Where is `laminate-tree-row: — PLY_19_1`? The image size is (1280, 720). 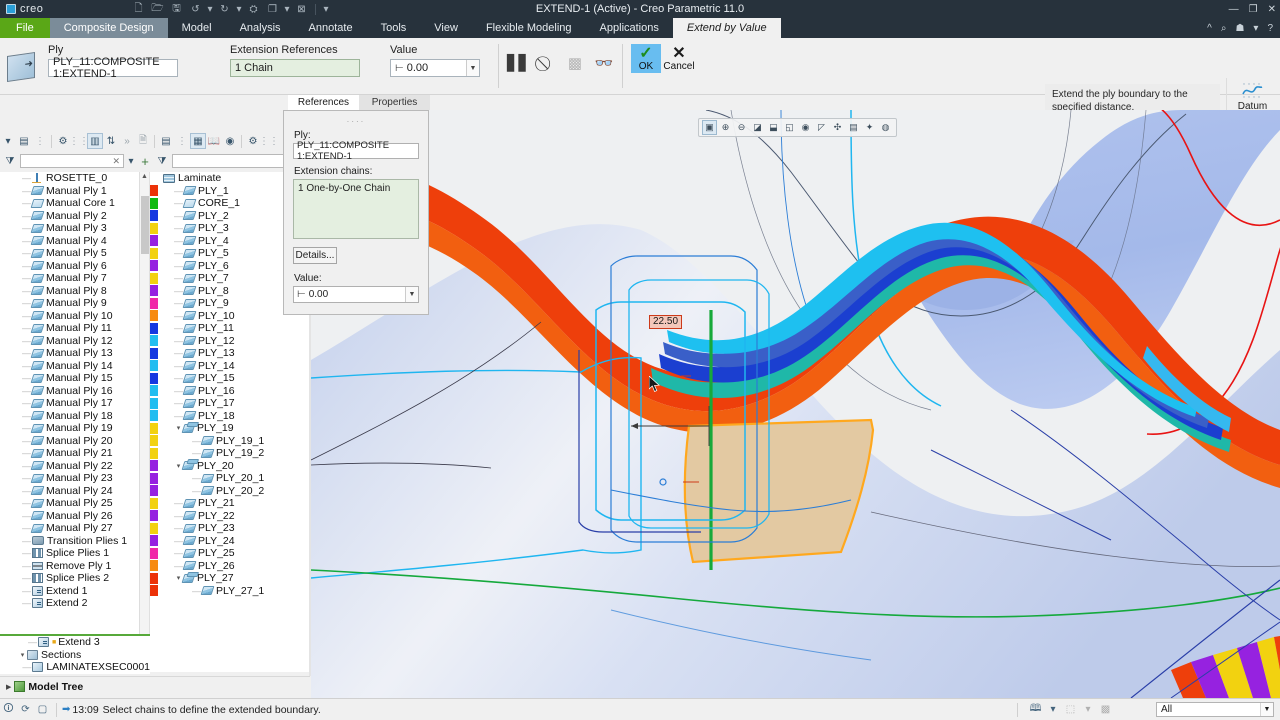 laminate-tree-row: — PLY_19_1 is located at coordinates (230, 441).